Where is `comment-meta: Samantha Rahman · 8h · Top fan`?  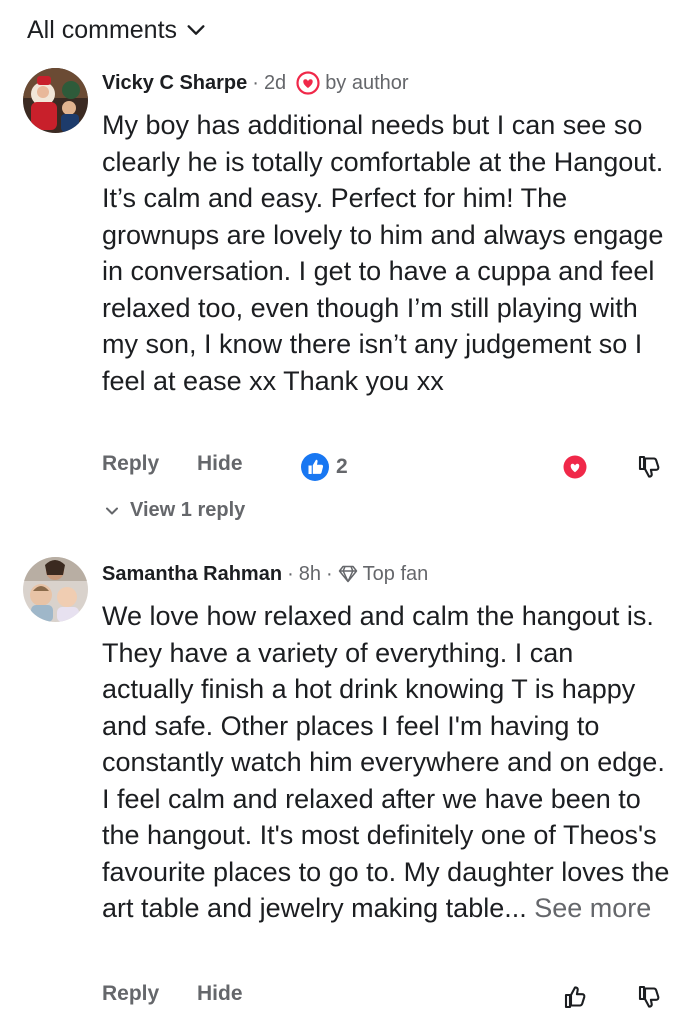
comment-meta: Samantha Rahman · 8h · Top fan is located at coordinates (265, 574).